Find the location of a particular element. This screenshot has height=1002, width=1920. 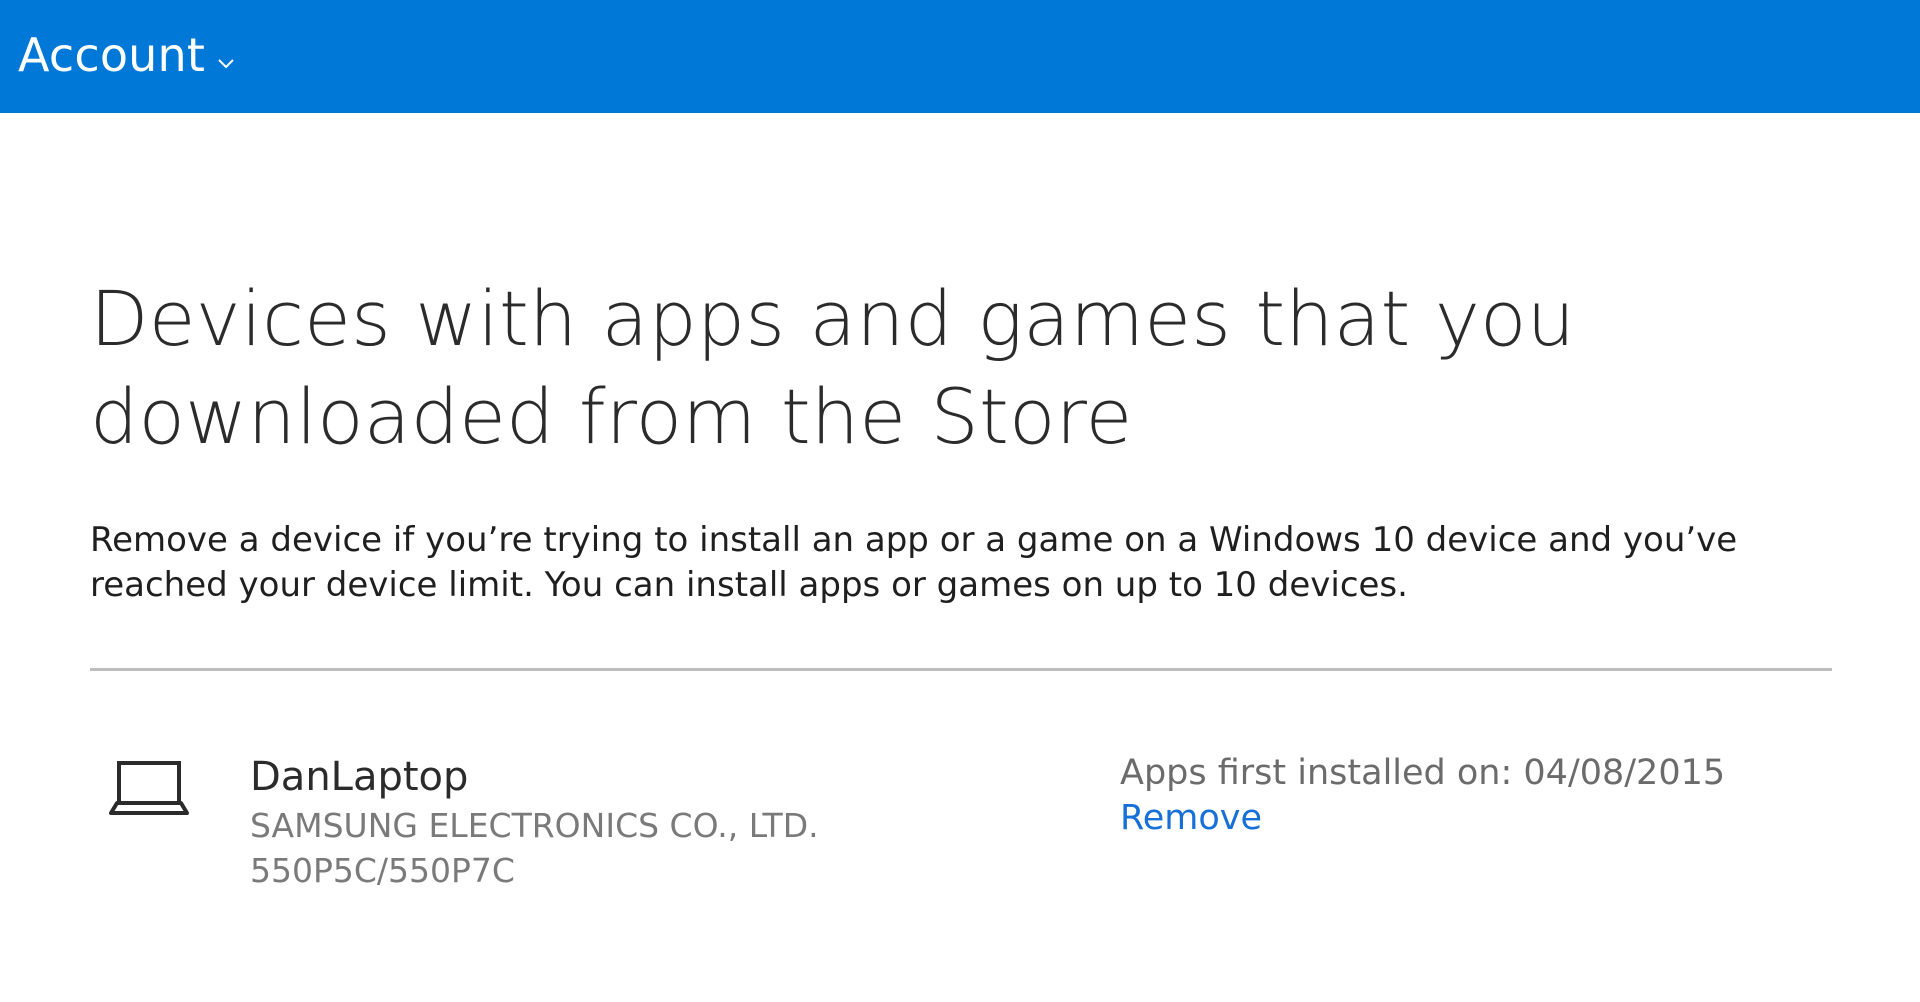

device-name: DanLaptop is located at coordinates (359, 777).